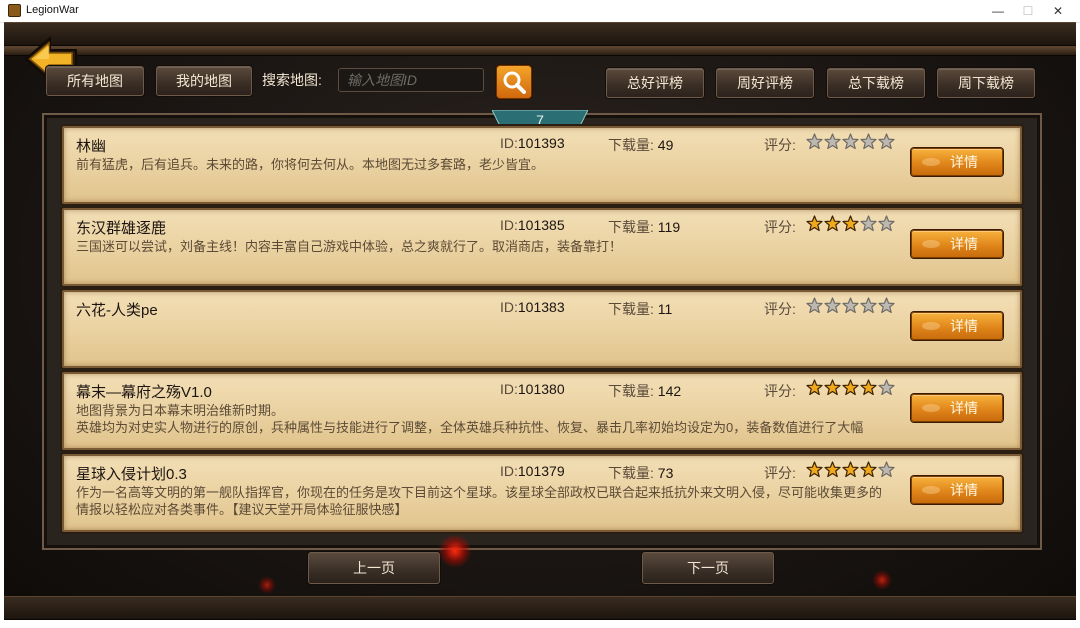 This screenshot has width=1080, height=628. I want to click on map-name: 东汉群雄逐鹿, so click(121, 228).